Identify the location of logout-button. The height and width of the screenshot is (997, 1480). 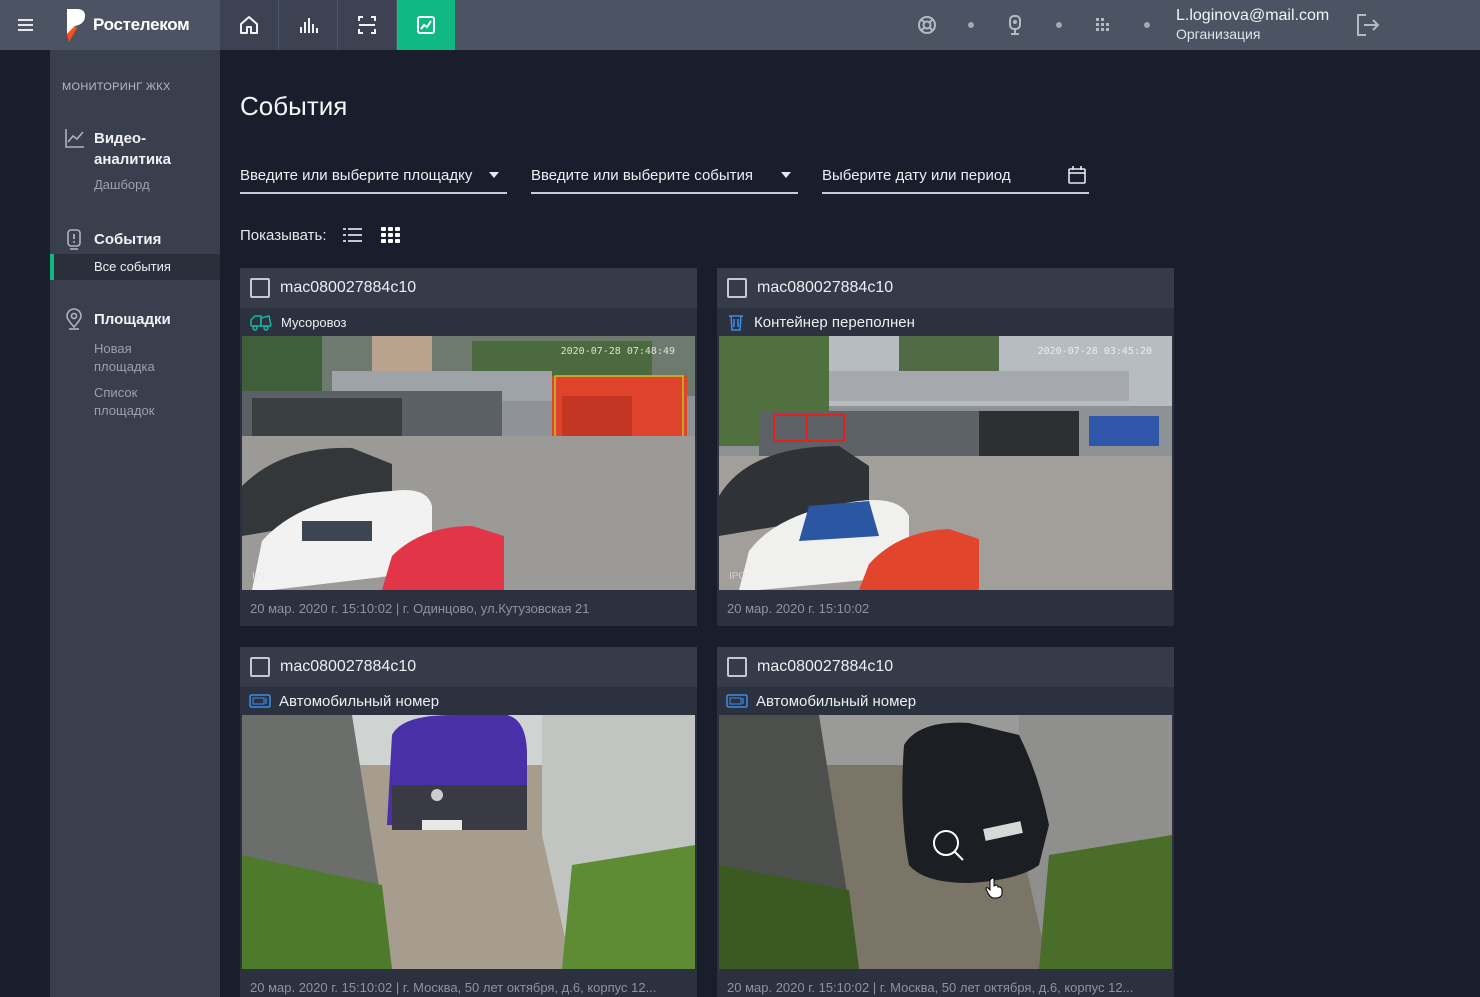
(1368, 27).